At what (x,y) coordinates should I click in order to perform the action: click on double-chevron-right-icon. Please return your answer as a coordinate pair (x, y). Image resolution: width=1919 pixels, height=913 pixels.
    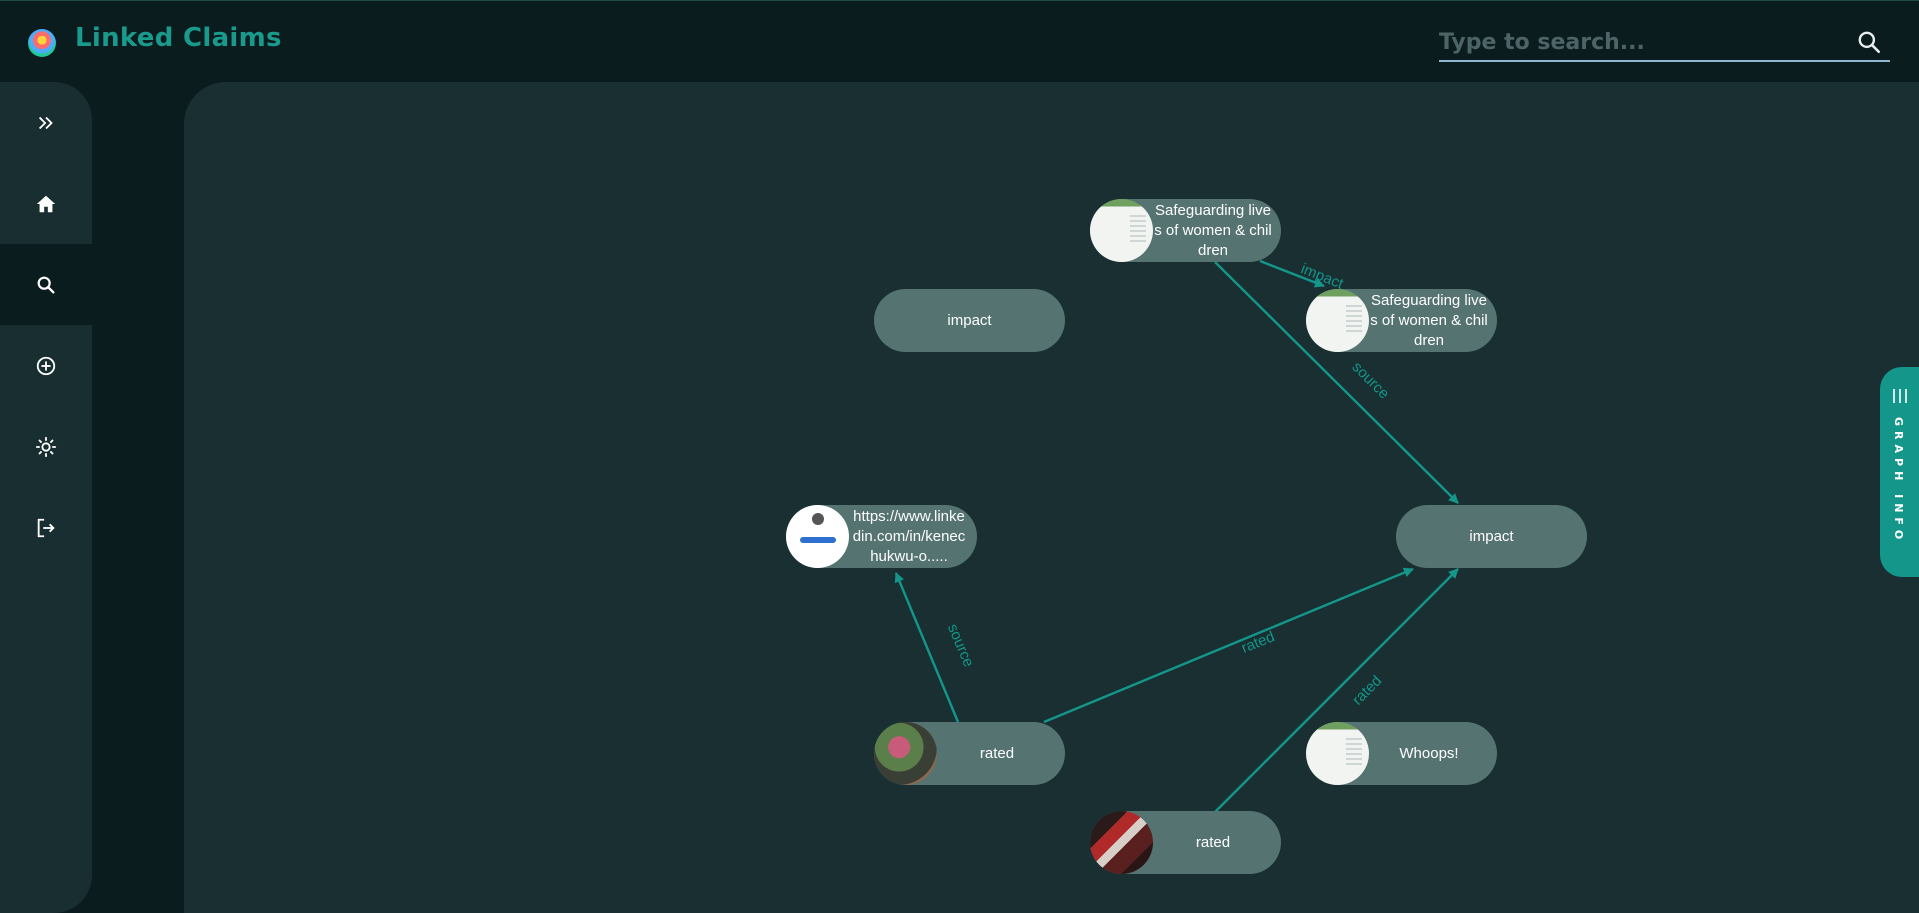
    Looking at the image, I should click on (45, 122).